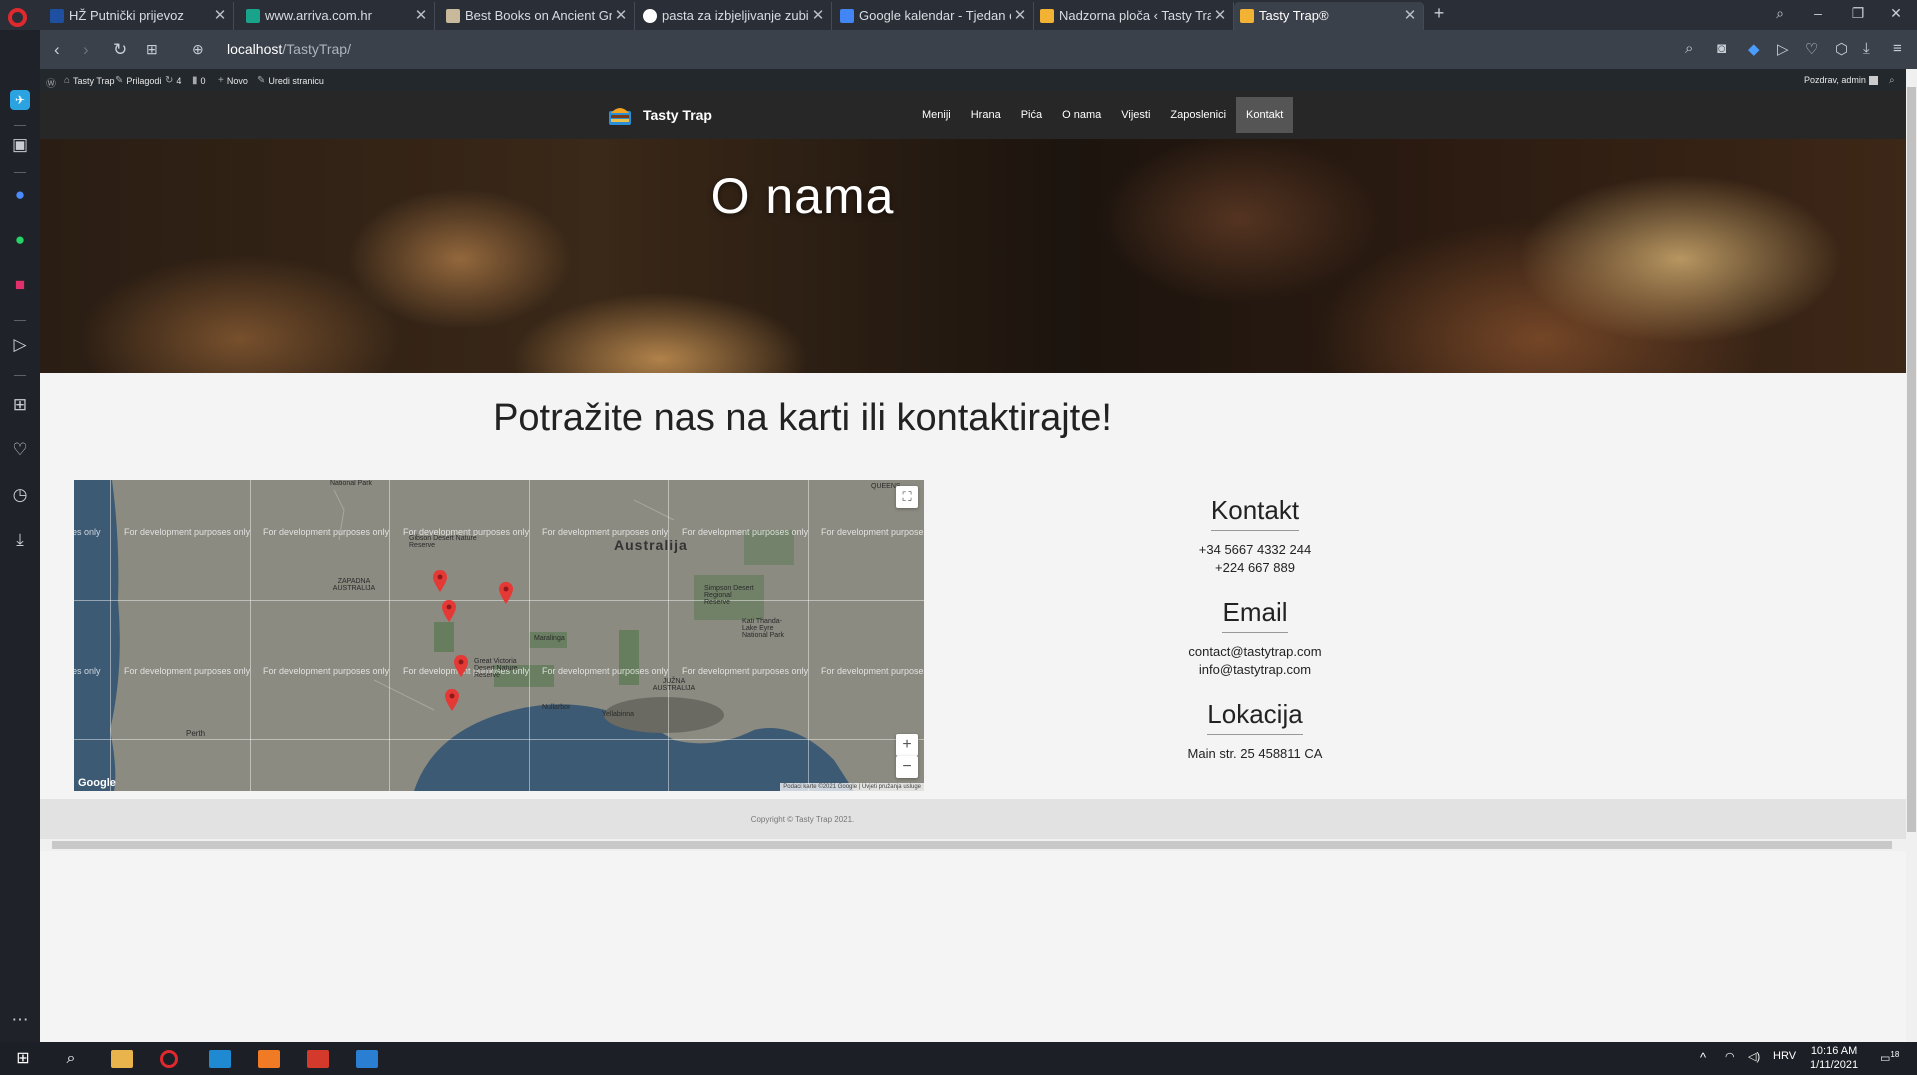  I want to click on whatsapp-icon: ●, so click(20, 240).